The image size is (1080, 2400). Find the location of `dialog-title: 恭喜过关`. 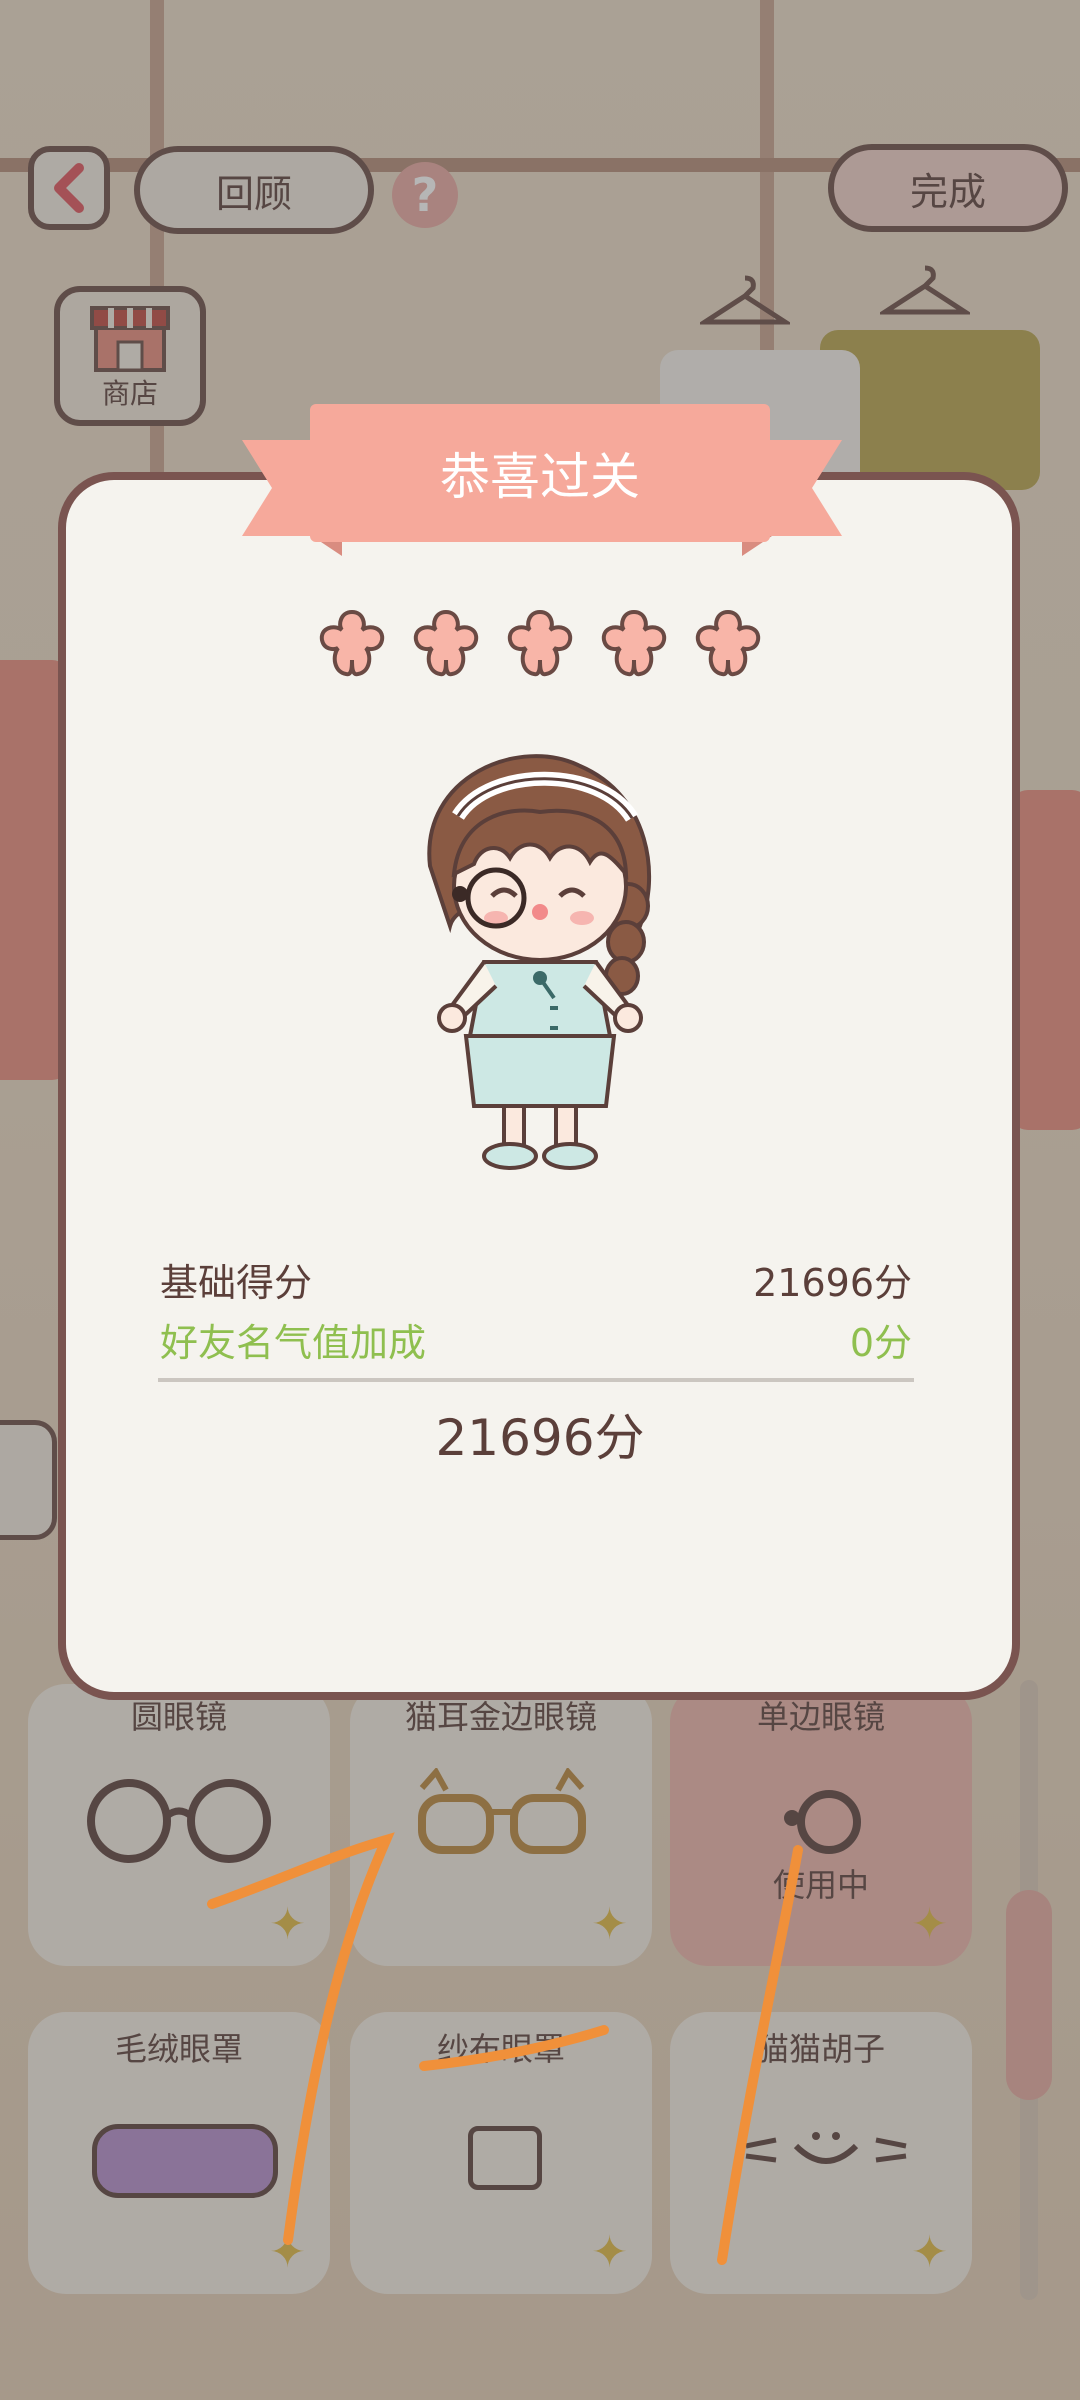

dialog-title: 恭喜过关 is located at coordinates (540, 473).